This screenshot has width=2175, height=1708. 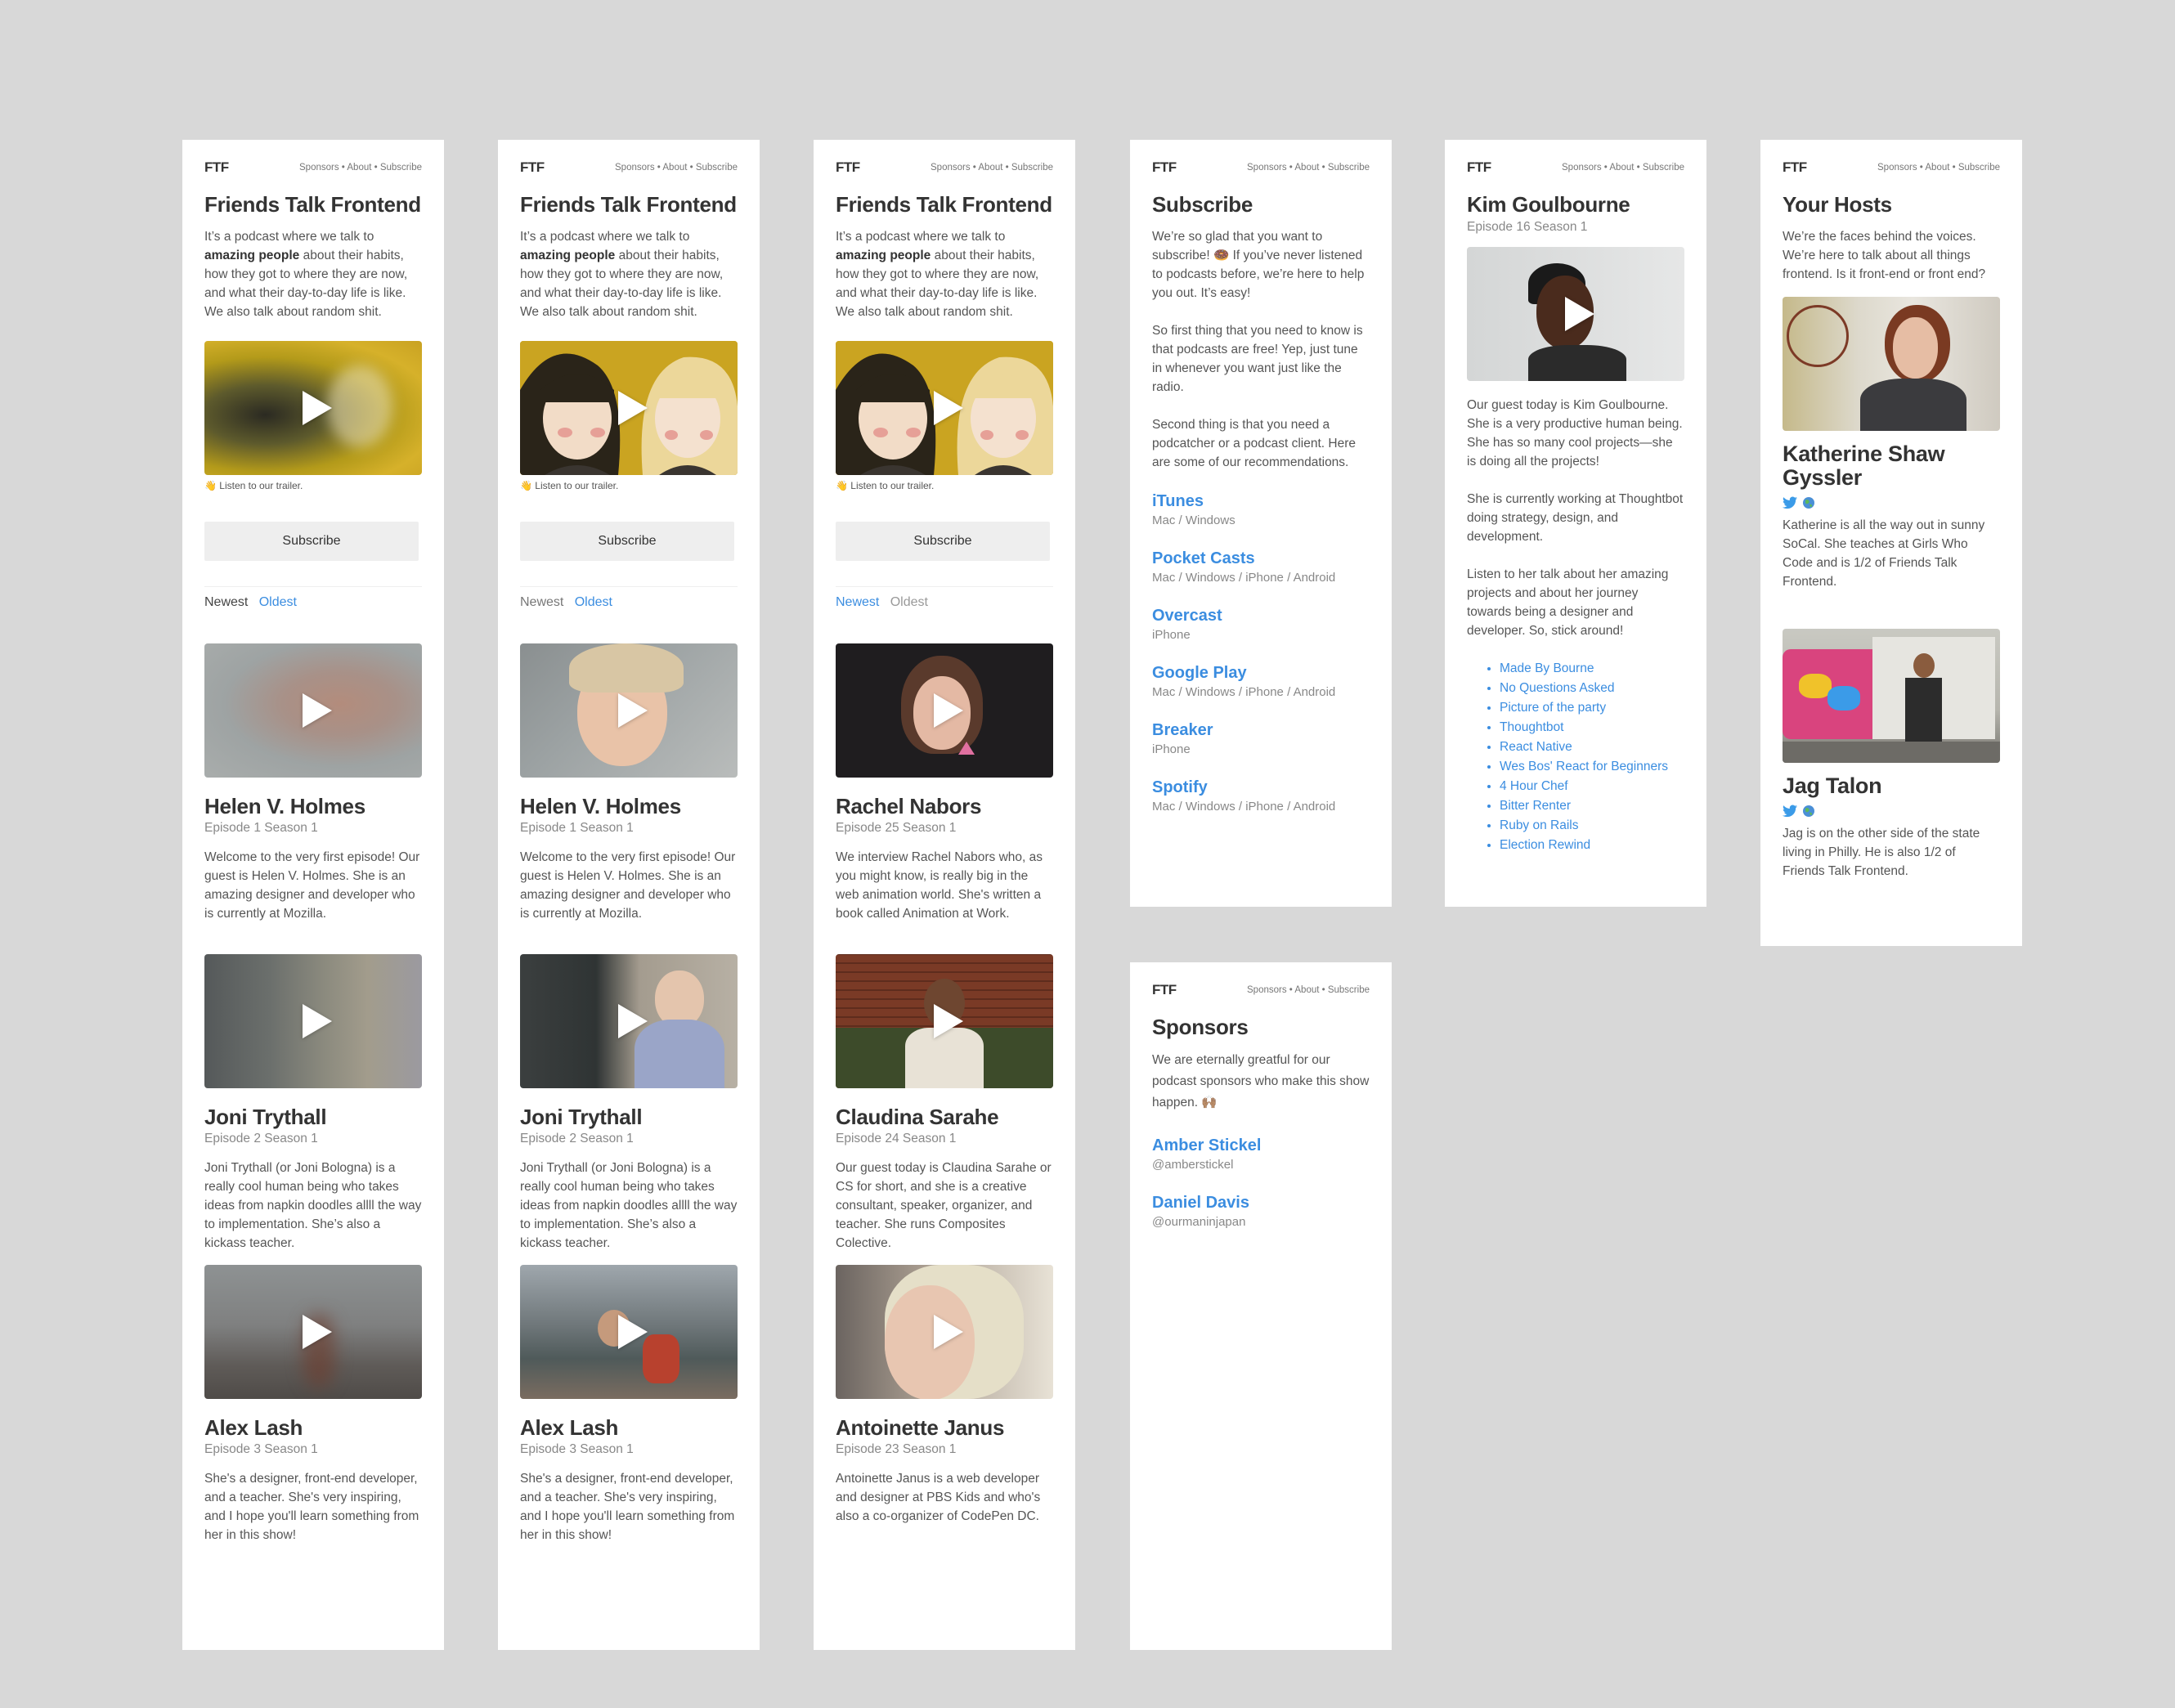 What do you see at coordinates (1592, 787) in the screenshot?
I see `show-link: 4 Hour Chef` at bounding box center [1592, 787].